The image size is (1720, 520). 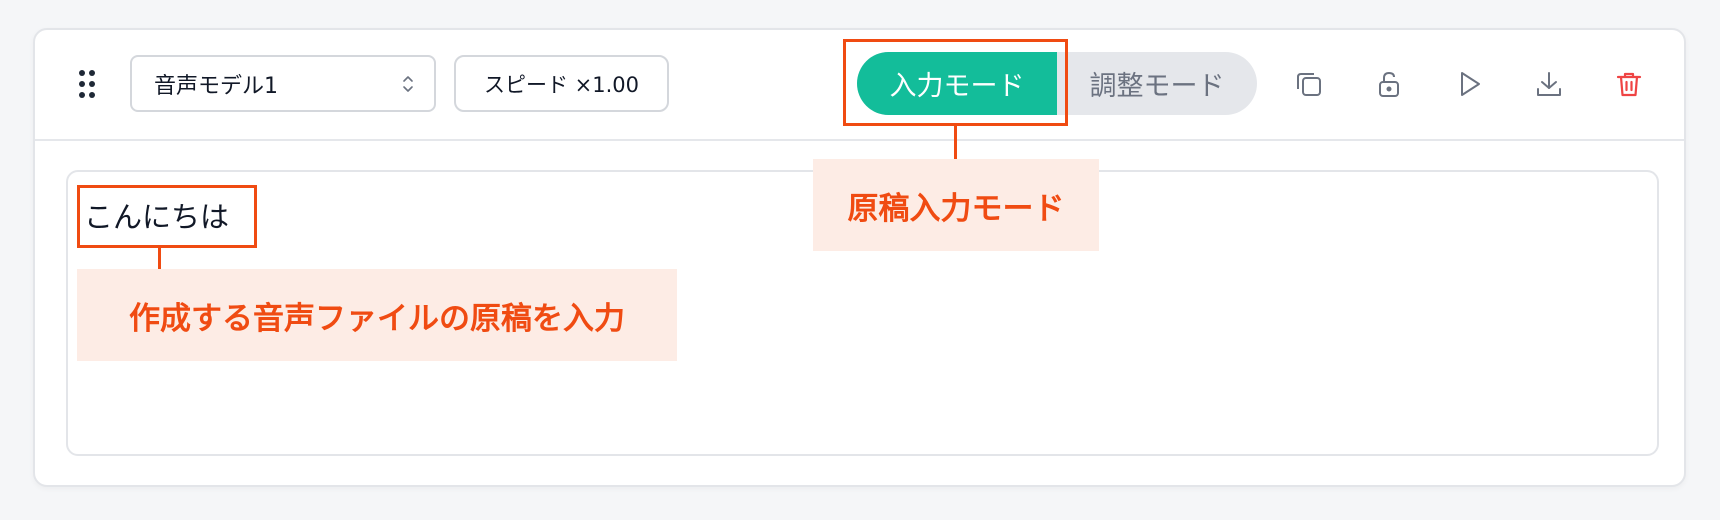 I want to click on play-icon, so click(x=1469, y=84).